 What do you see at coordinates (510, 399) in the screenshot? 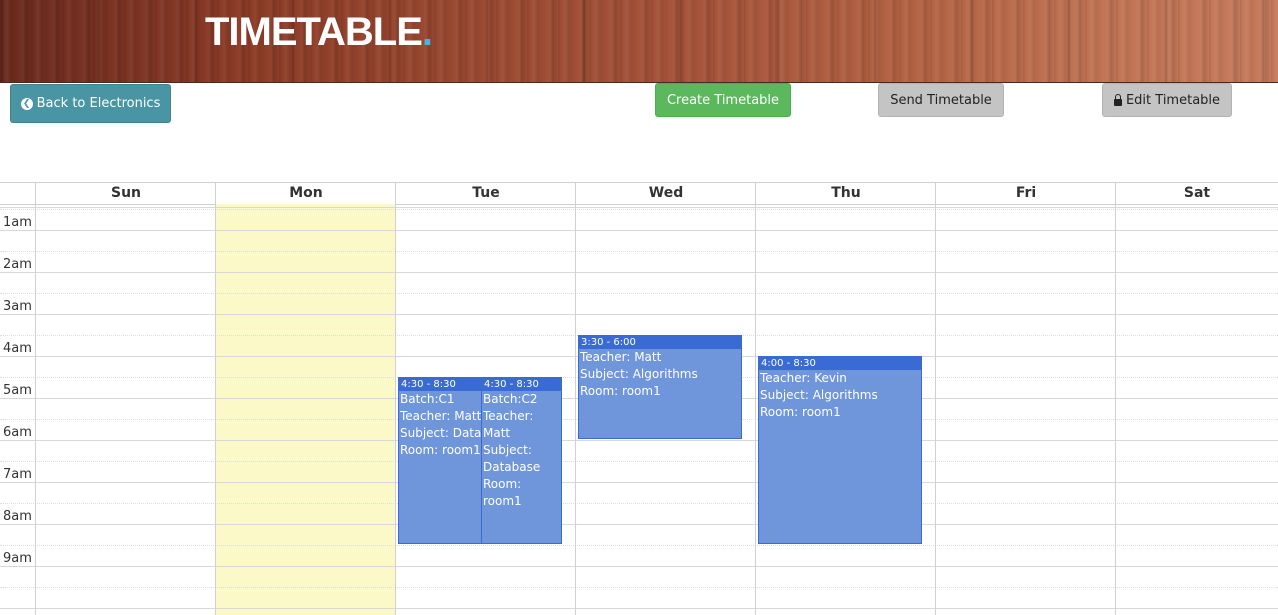
I see `event-batch: Batch:C2` at bounding box center [510, 399].